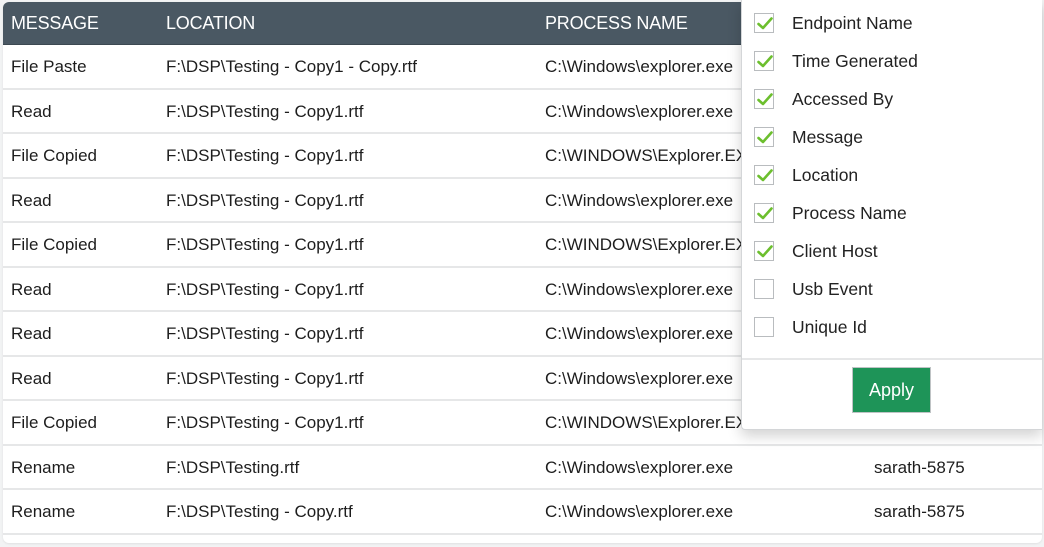  I want to click on column-option: Time Generated, so click(836, 61).